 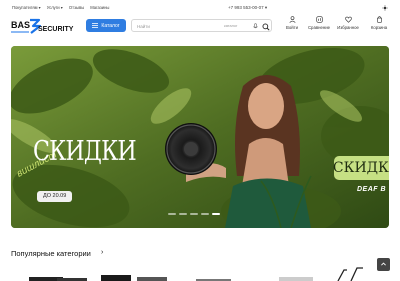 What do you see at coordinates (266, 27) in the screenshot?
I see `search-icon` at bounding box center [266, 27].